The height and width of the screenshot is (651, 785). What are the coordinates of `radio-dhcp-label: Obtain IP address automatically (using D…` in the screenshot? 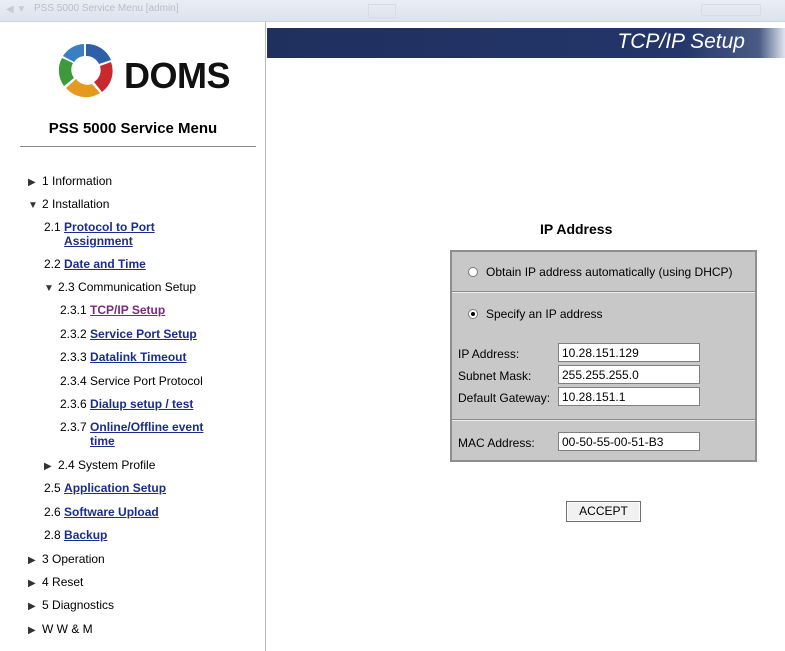 It's located at (609, 272).